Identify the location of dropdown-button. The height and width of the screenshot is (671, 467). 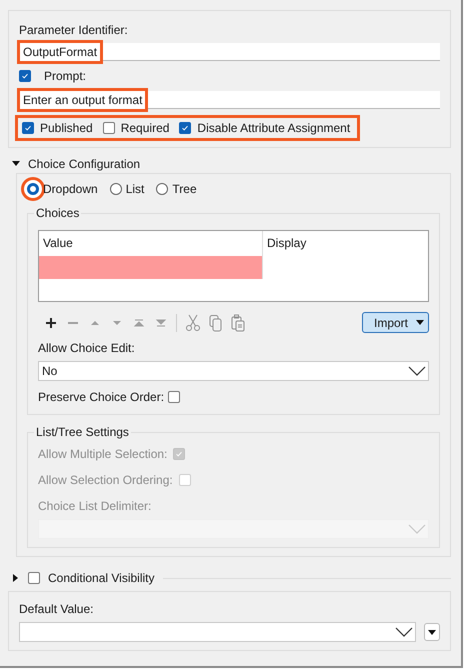
(432, 632).